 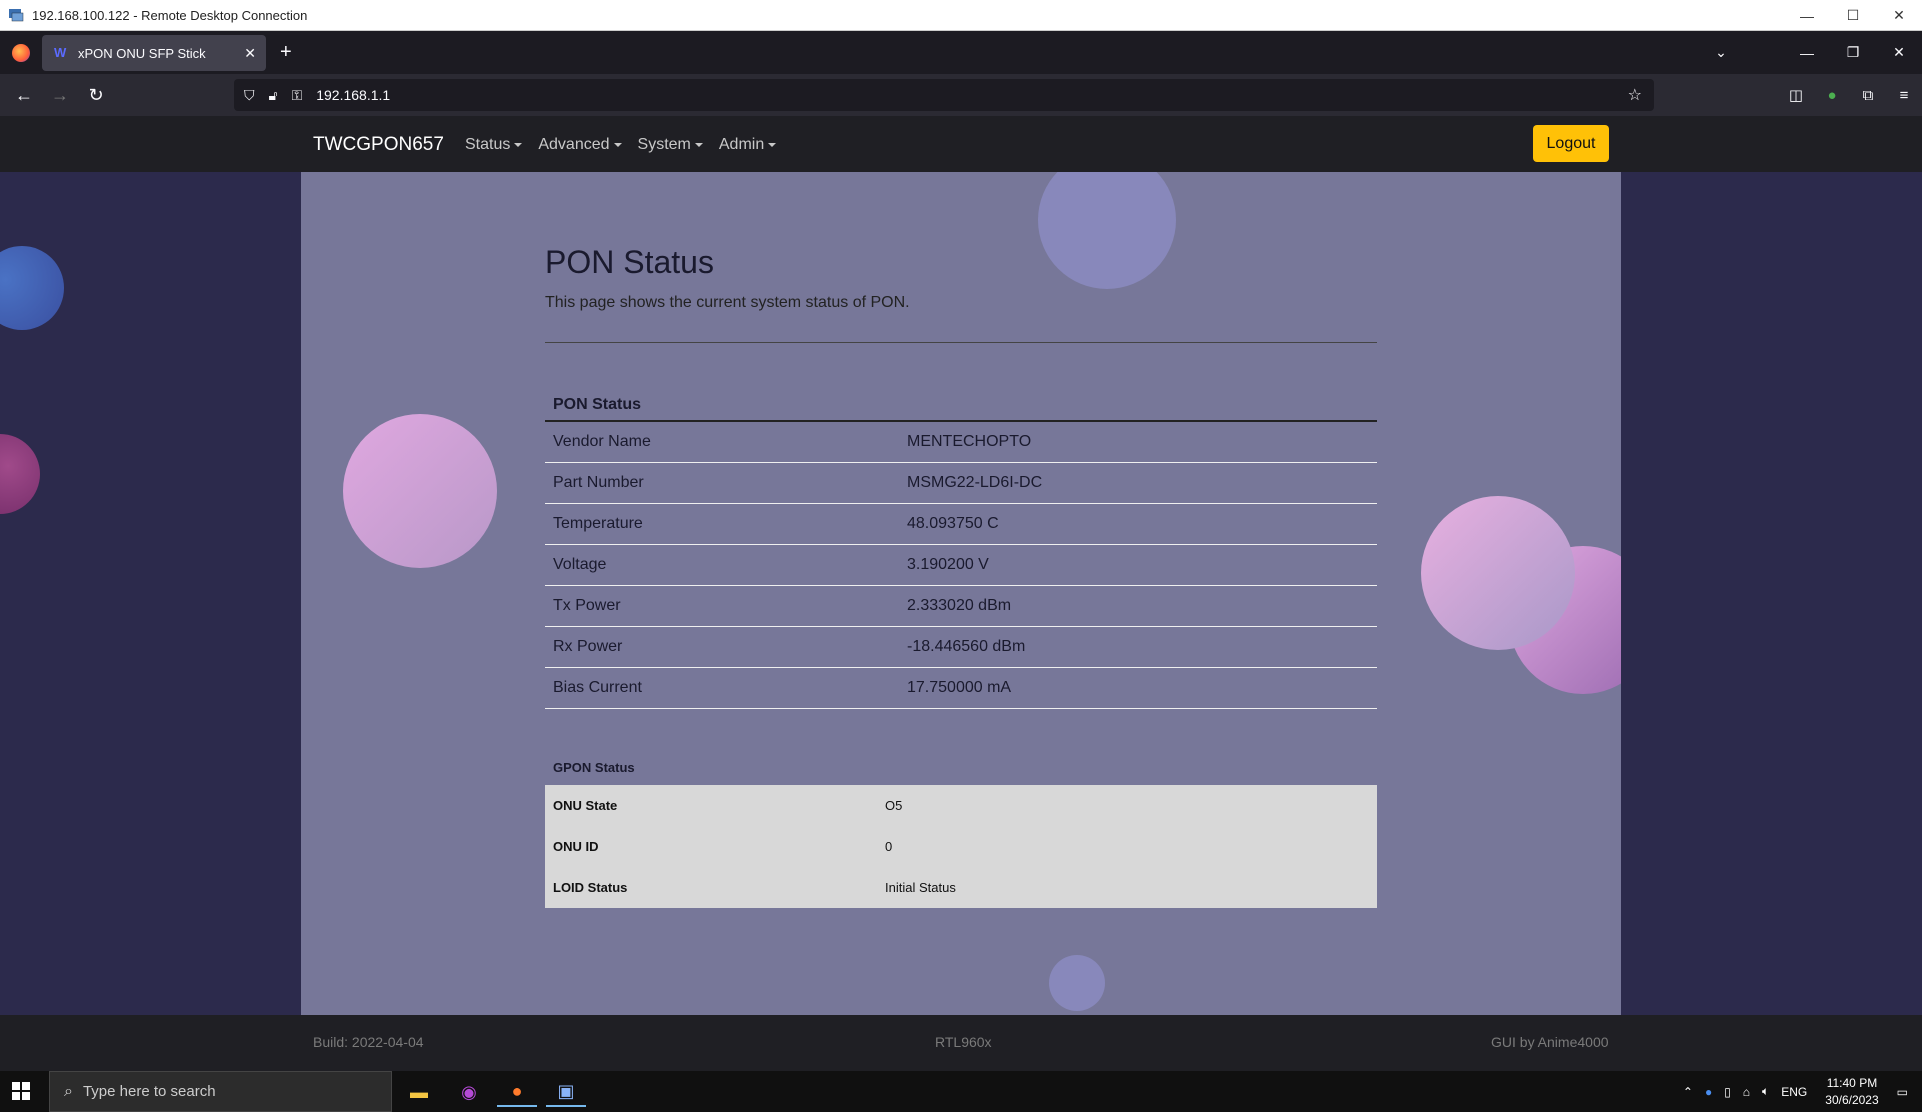 I want to click on row-value: MENTECHOPTO, so click(x=969, y=441).